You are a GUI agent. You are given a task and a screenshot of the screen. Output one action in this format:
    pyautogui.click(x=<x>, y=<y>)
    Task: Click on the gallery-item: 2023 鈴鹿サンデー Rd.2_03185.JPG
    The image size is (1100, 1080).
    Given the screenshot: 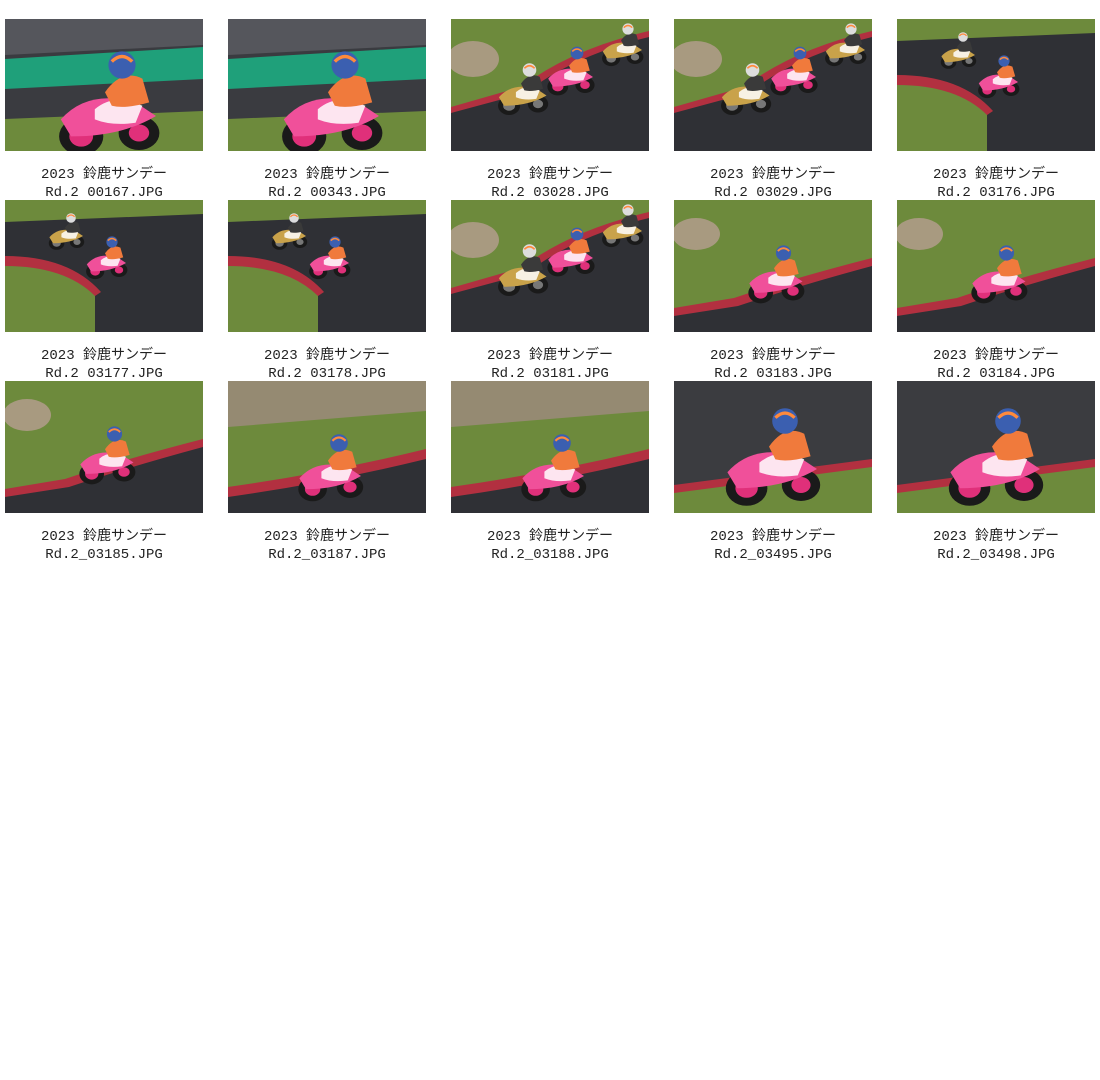 What is the action you would take?
    pyautogui.click(x=111, y=462)
    